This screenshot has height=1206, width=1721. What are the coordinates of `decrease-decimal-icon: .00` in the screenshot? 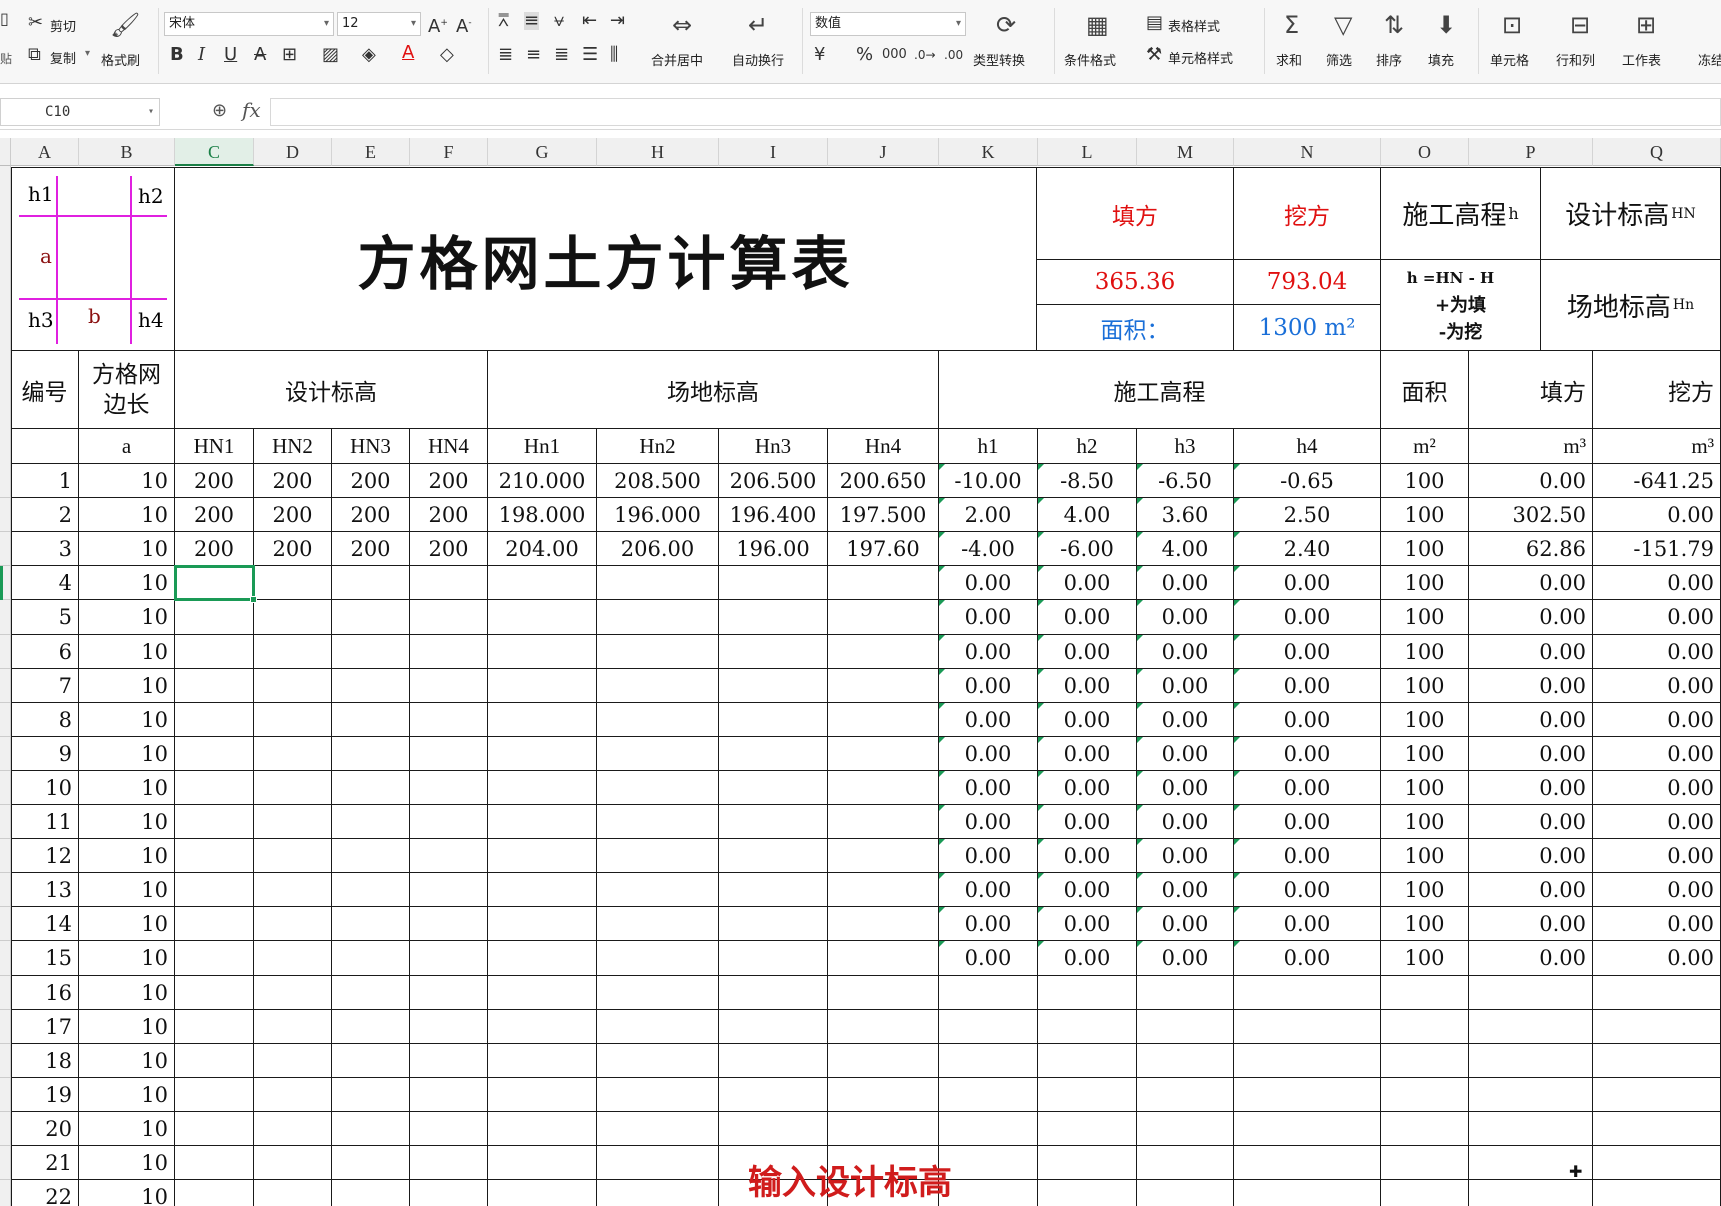 It's located at (953, 55).